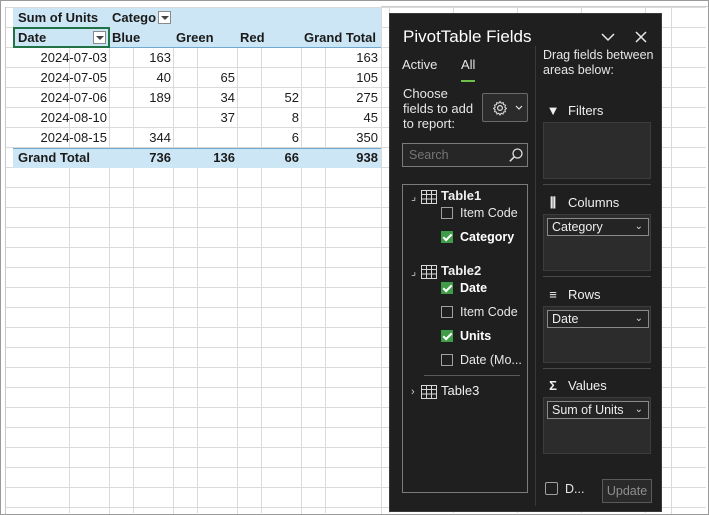  What do you see at coordinates (339, 138) in the screenshot?
I see `pivot-total-cell: 350` at bounding box center [339, 138].